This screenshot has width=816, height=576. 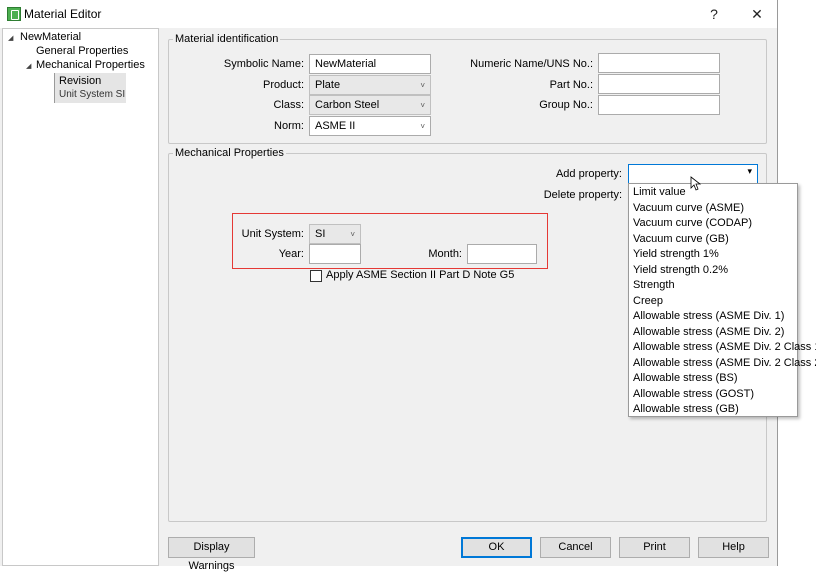 I want to click on note-g5-label: Apply ASME Section II Part D Note G5, so click(x=420, y=275).